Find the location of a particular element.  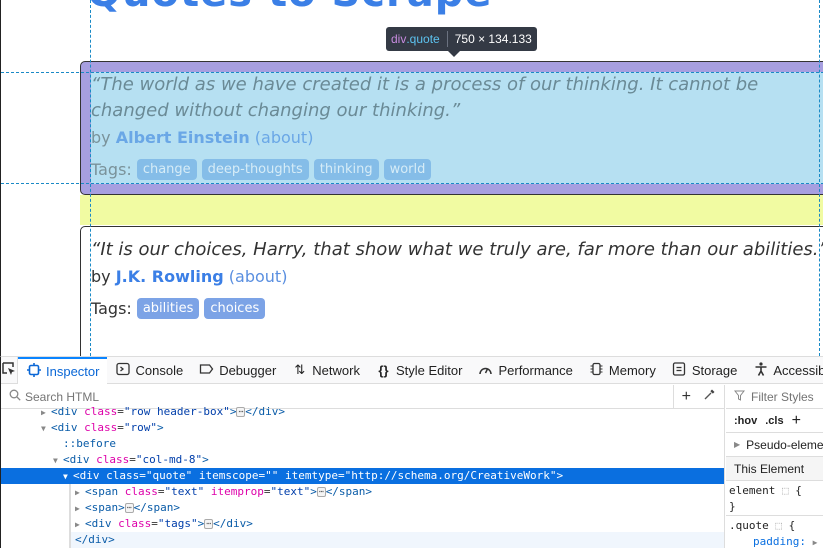

markup-node: ▼ <div class="col-md-8"> is located at coordinates (362, 460).